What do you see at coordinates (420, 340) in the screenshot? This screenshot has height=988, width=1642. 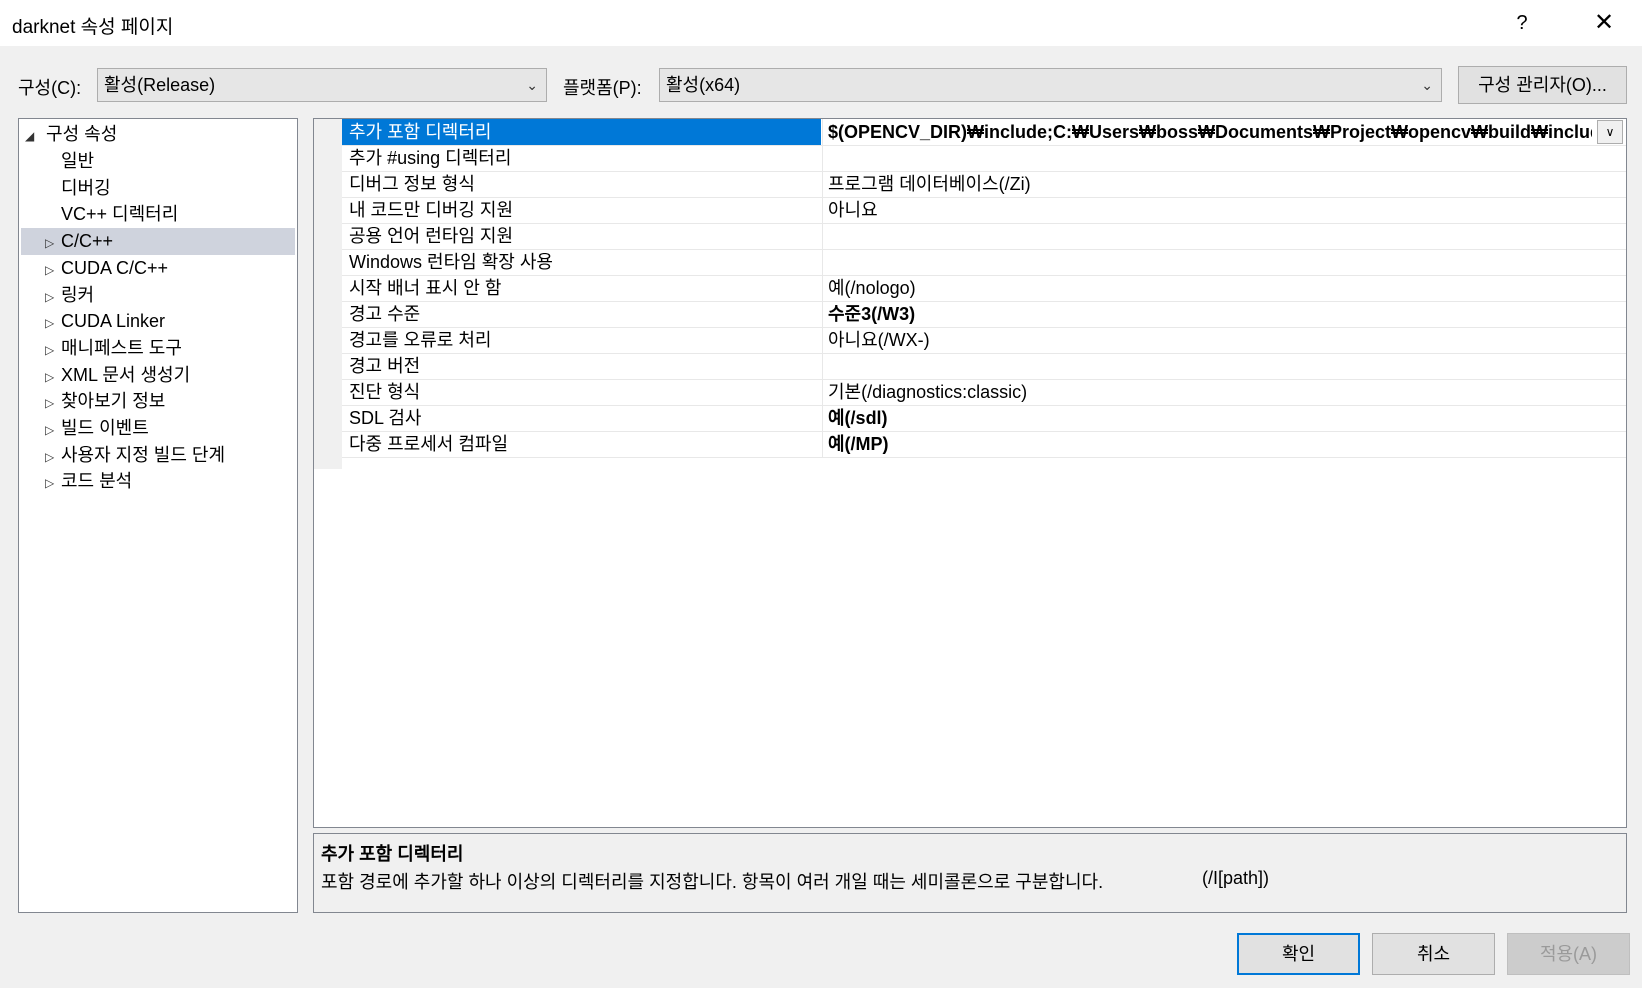 I see `property-name: 경고를 오류로 처리` at bounding box center [420, 340].